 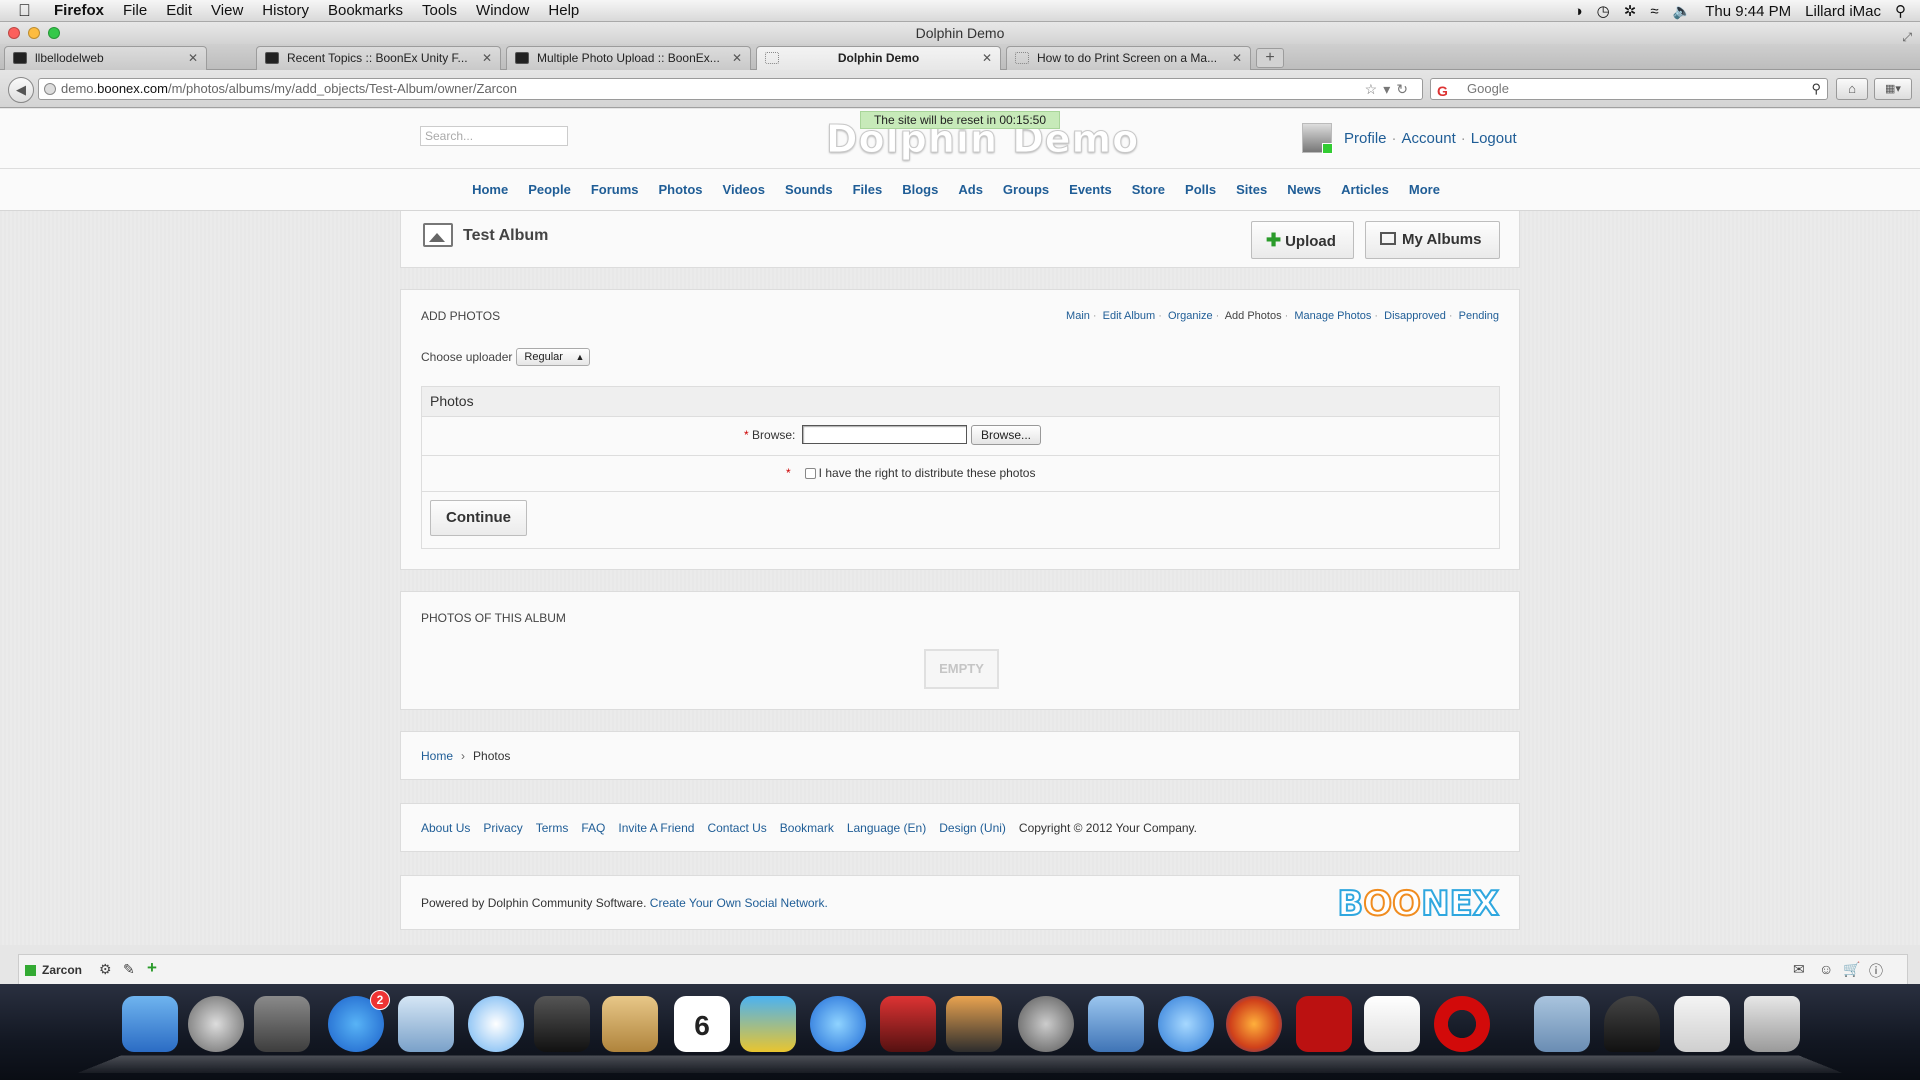 What do you see at coordinates (1302, 240) in the screenshot?
I see `upload-button: ✚ Upload` at bounding box center [1302, 240].